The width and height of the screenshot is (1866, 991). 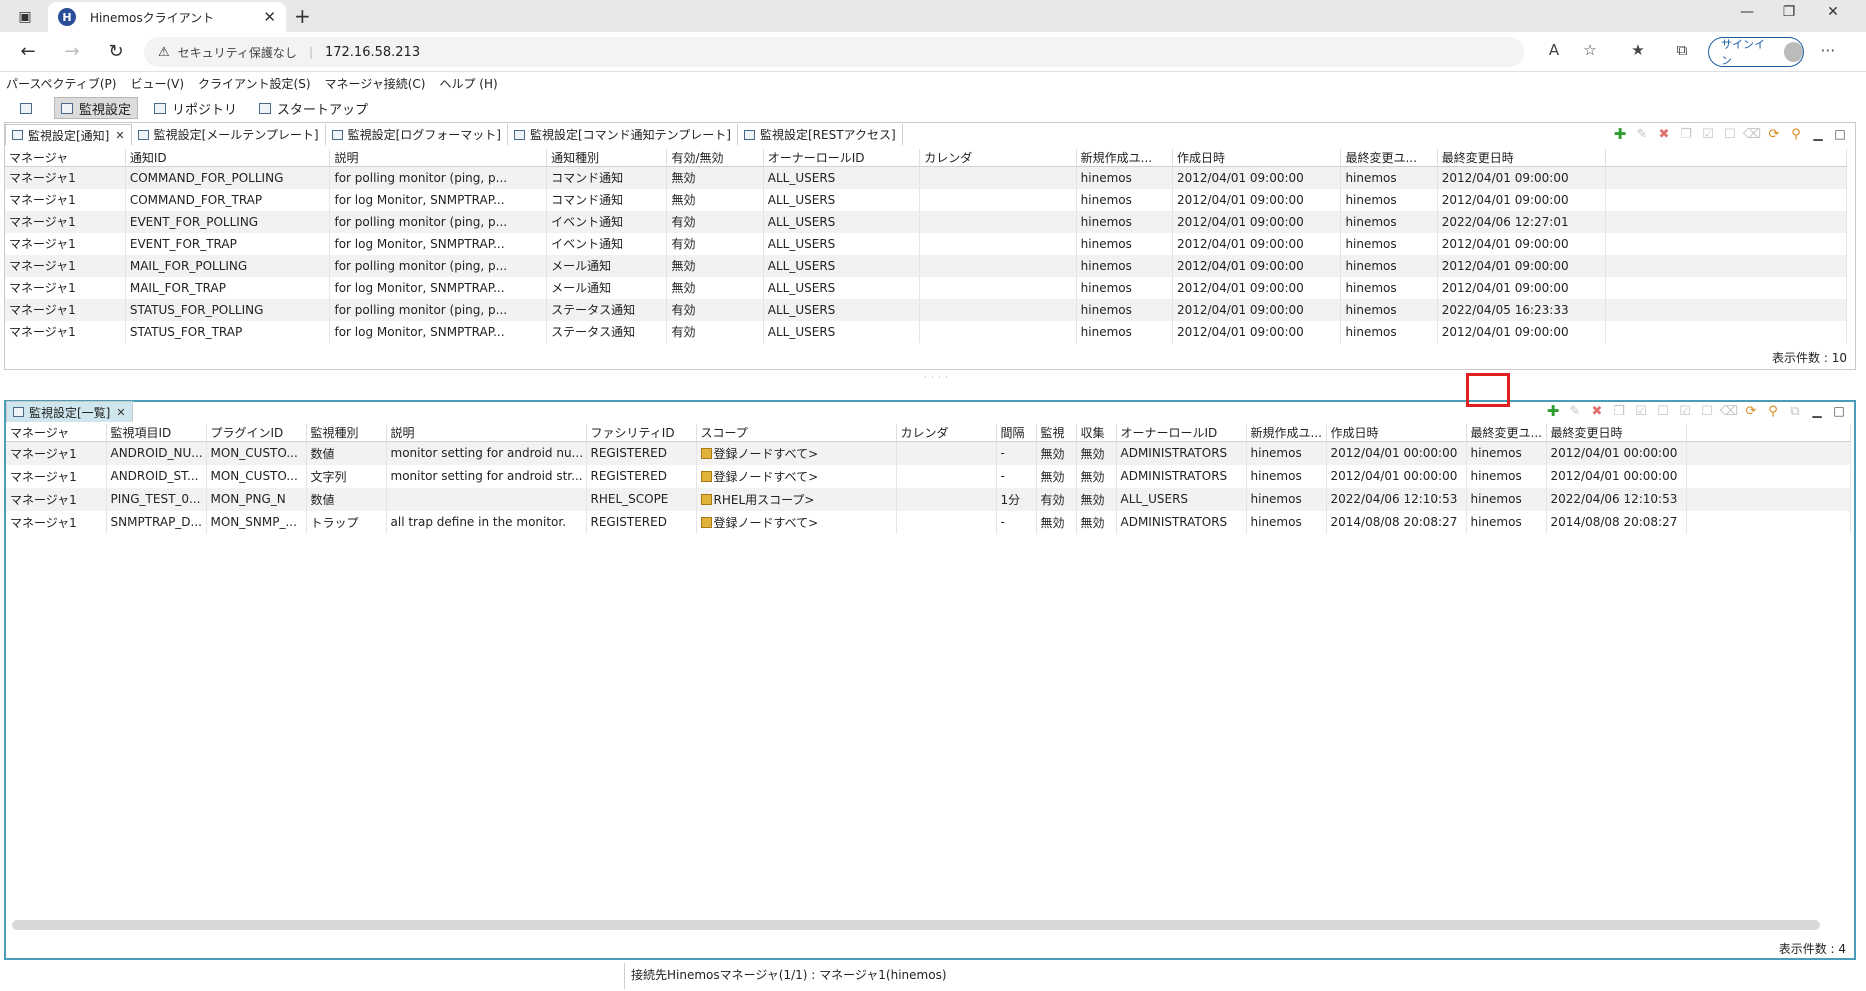 I want to click on restore-icon: ❐, so click(x=1789, y=12).